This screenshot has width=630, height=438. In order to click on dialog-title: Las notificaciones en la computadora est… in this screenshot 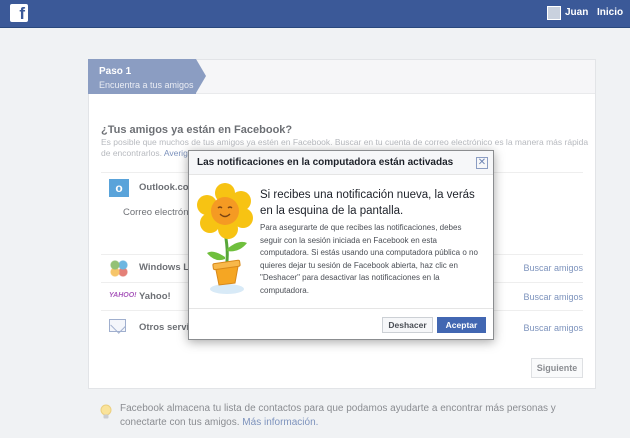, I will do `click(325, 162)`.